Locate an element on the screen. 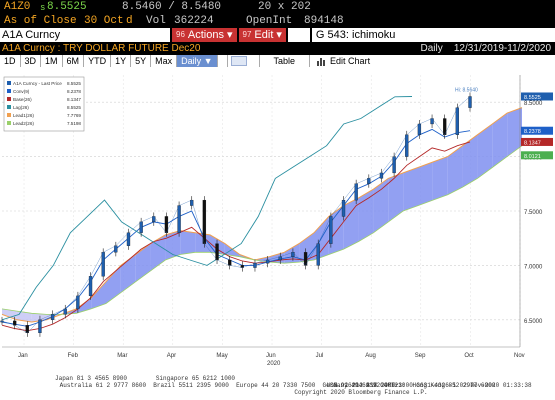 The image size is (555, 400). legend-label: A1A Curncy - Last Price is located at coordinates (37, 83).